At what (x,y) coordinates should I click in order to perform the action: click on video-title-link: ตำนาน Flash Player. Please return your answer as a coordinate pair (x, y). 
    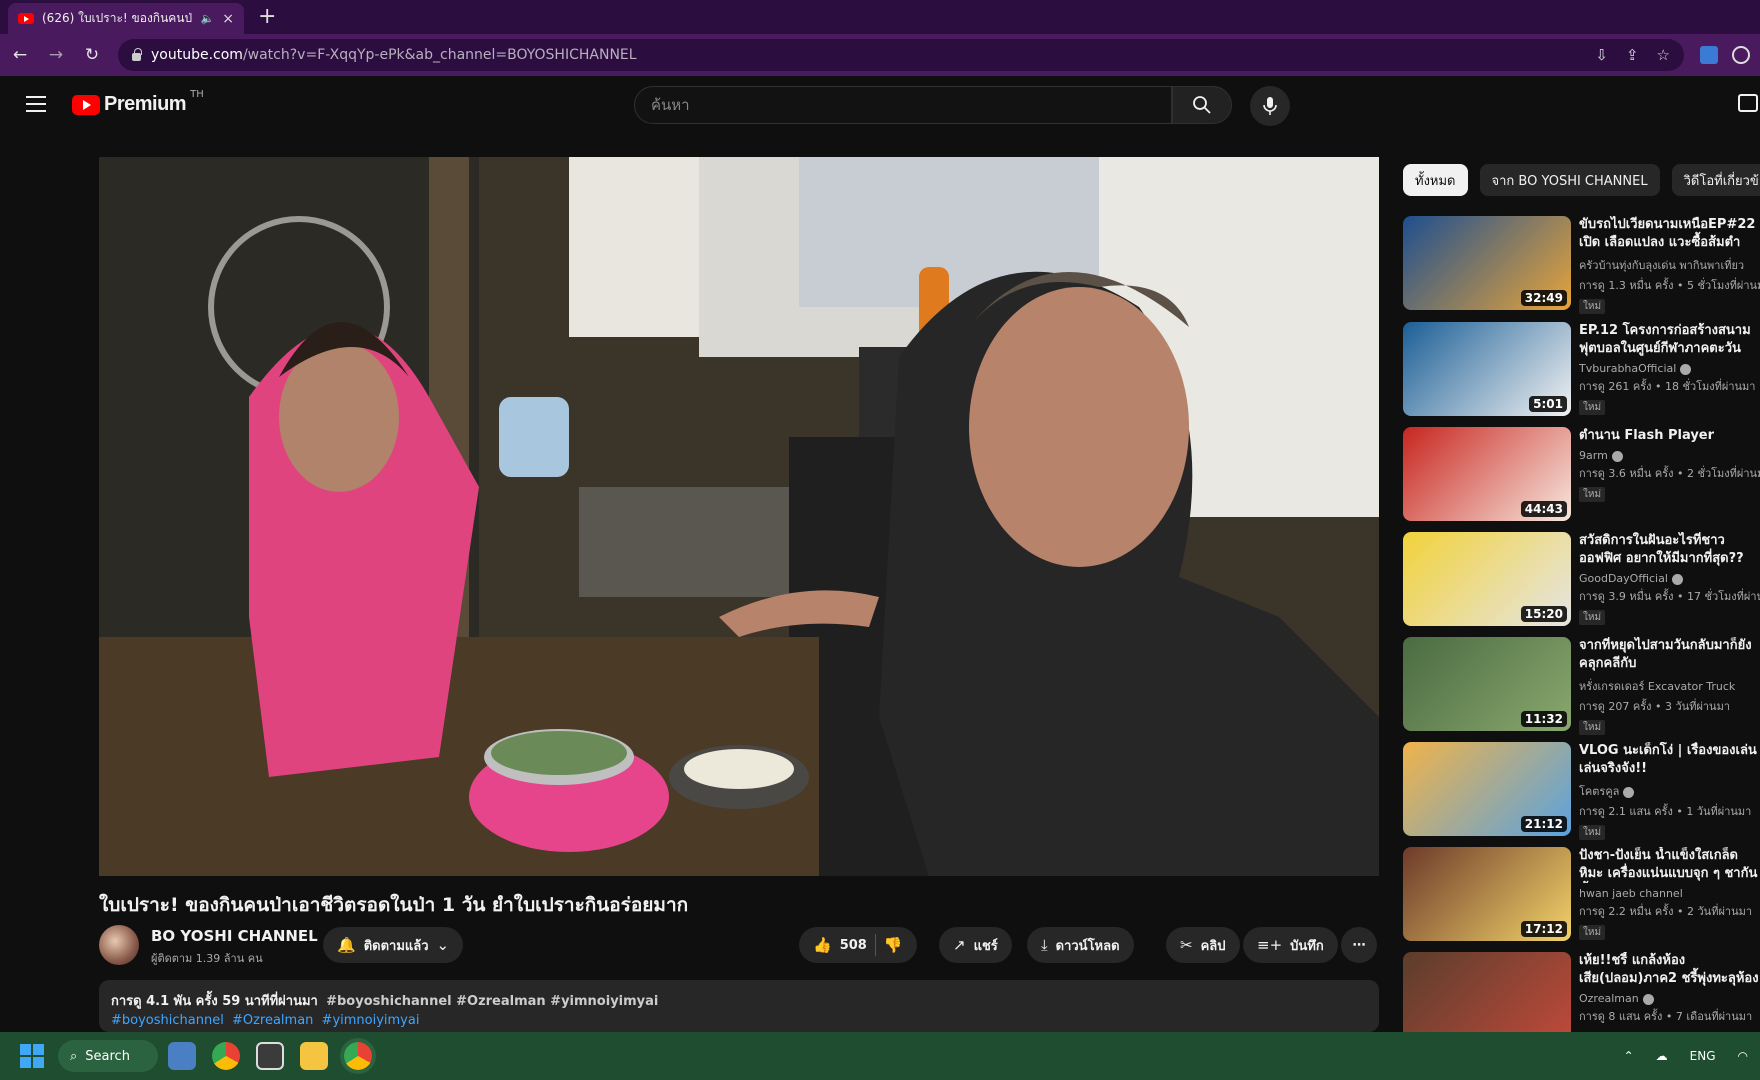
    Looking at the image, I should click on (1669, 436).